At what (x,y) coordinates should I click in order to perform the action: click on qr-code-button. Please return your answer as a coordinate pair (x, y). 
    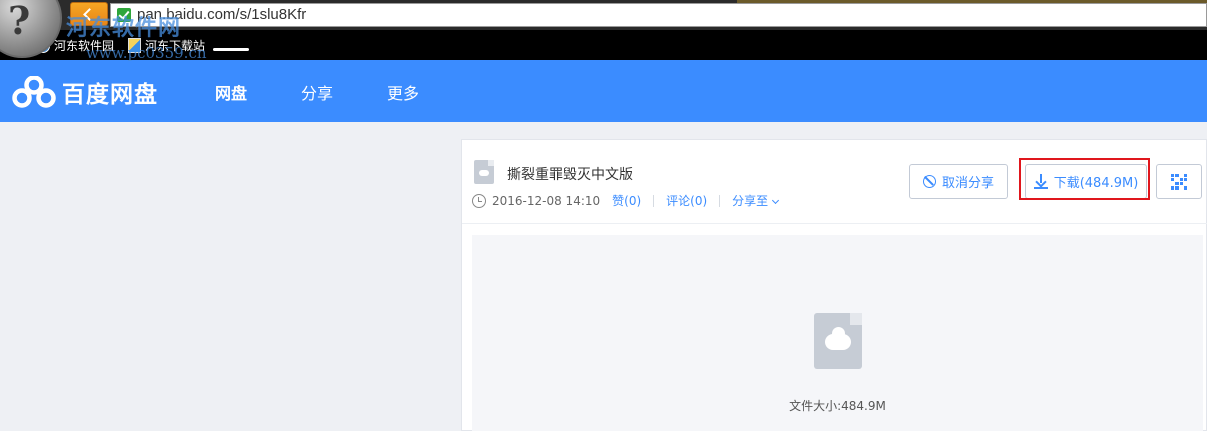
    Looking at the image, I should click on (1179, 181).